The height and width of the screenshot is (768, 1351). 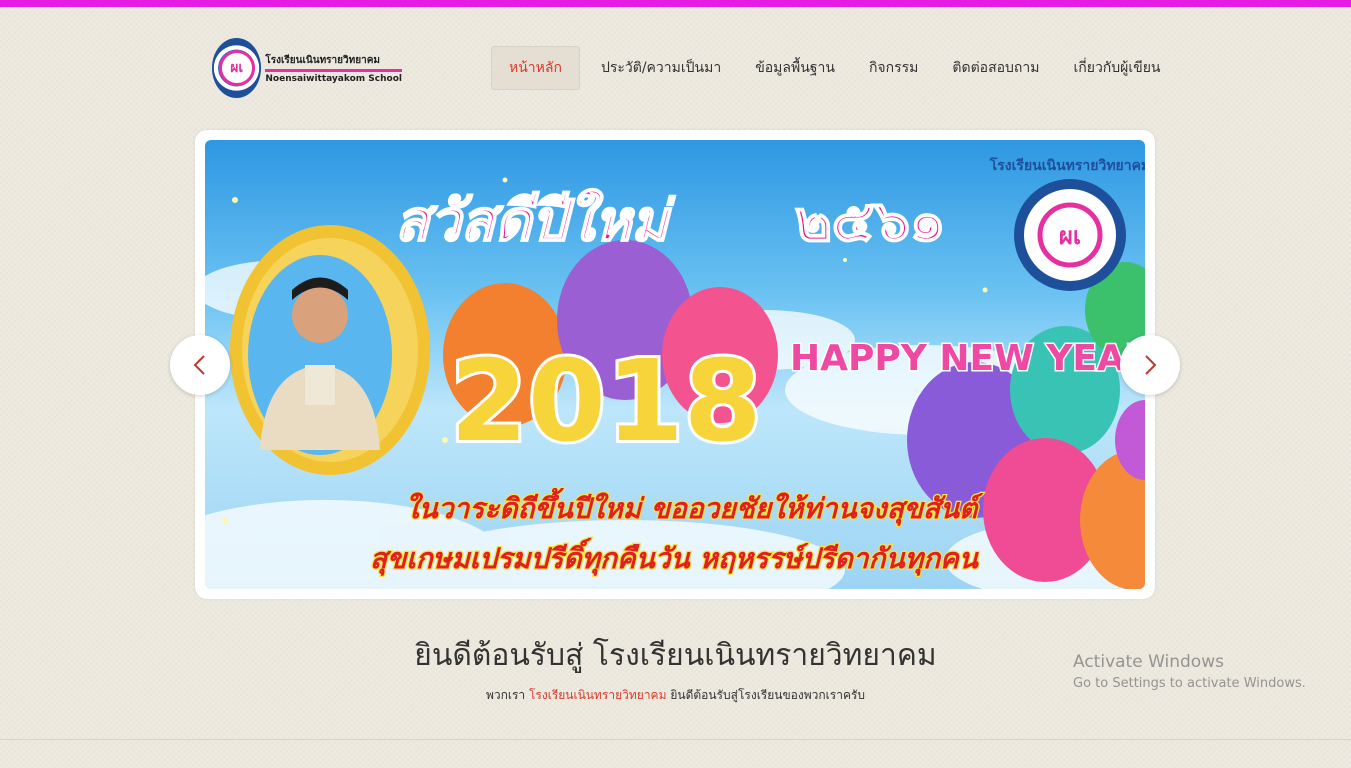 I want to click on footer-divider, so click(x=675, y=739).